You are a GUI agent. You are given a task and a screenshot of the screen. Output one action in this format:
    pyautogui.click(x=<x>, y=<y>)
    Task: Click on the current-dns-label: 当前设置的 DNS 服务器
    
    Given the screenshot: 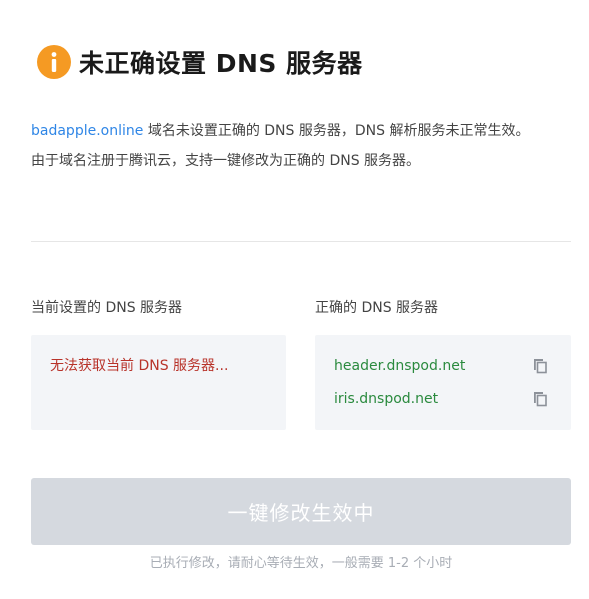 What is the action you would take?
    pyautogui.click(x=107, y=308)
    